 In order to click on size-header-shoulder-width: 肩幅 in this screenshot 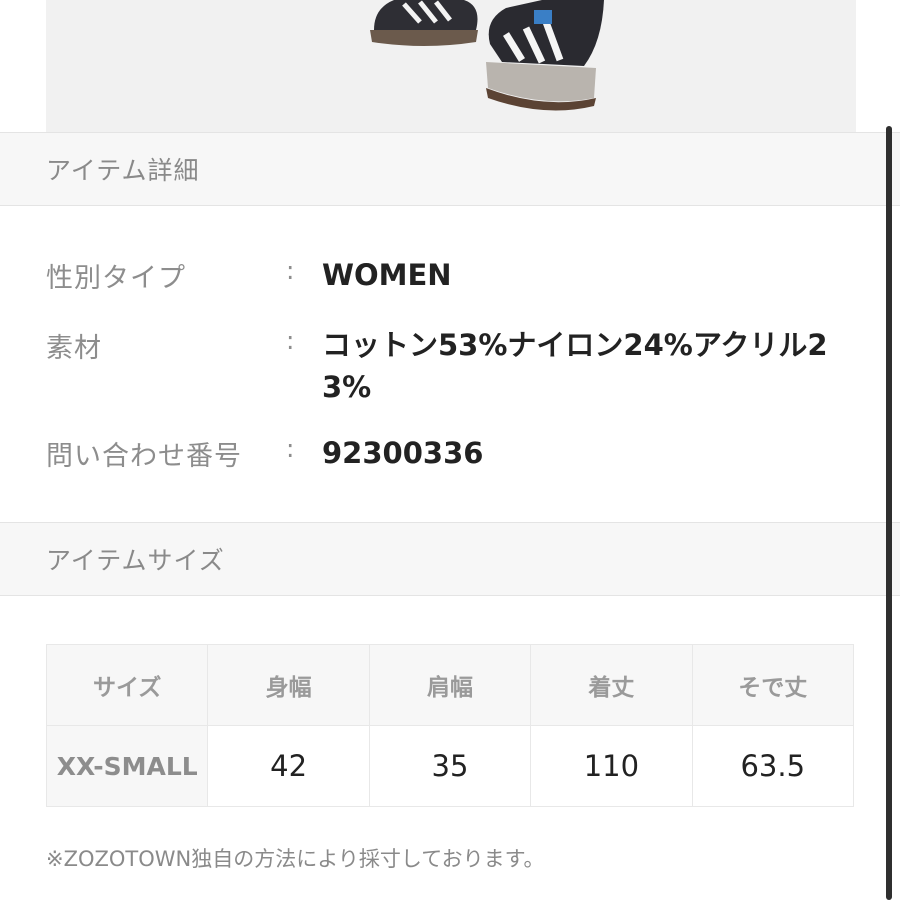, I will do `click(450, 685)`.